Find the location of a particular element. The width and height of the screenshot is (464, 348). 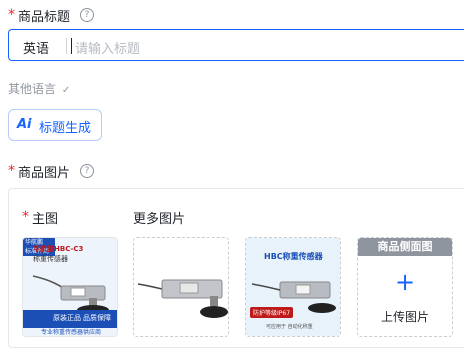

more-image-thumbnail-2: HBC称重传感器 防护等级IP67 可应用于 自动化称重 is located at coordinates (293, 287).